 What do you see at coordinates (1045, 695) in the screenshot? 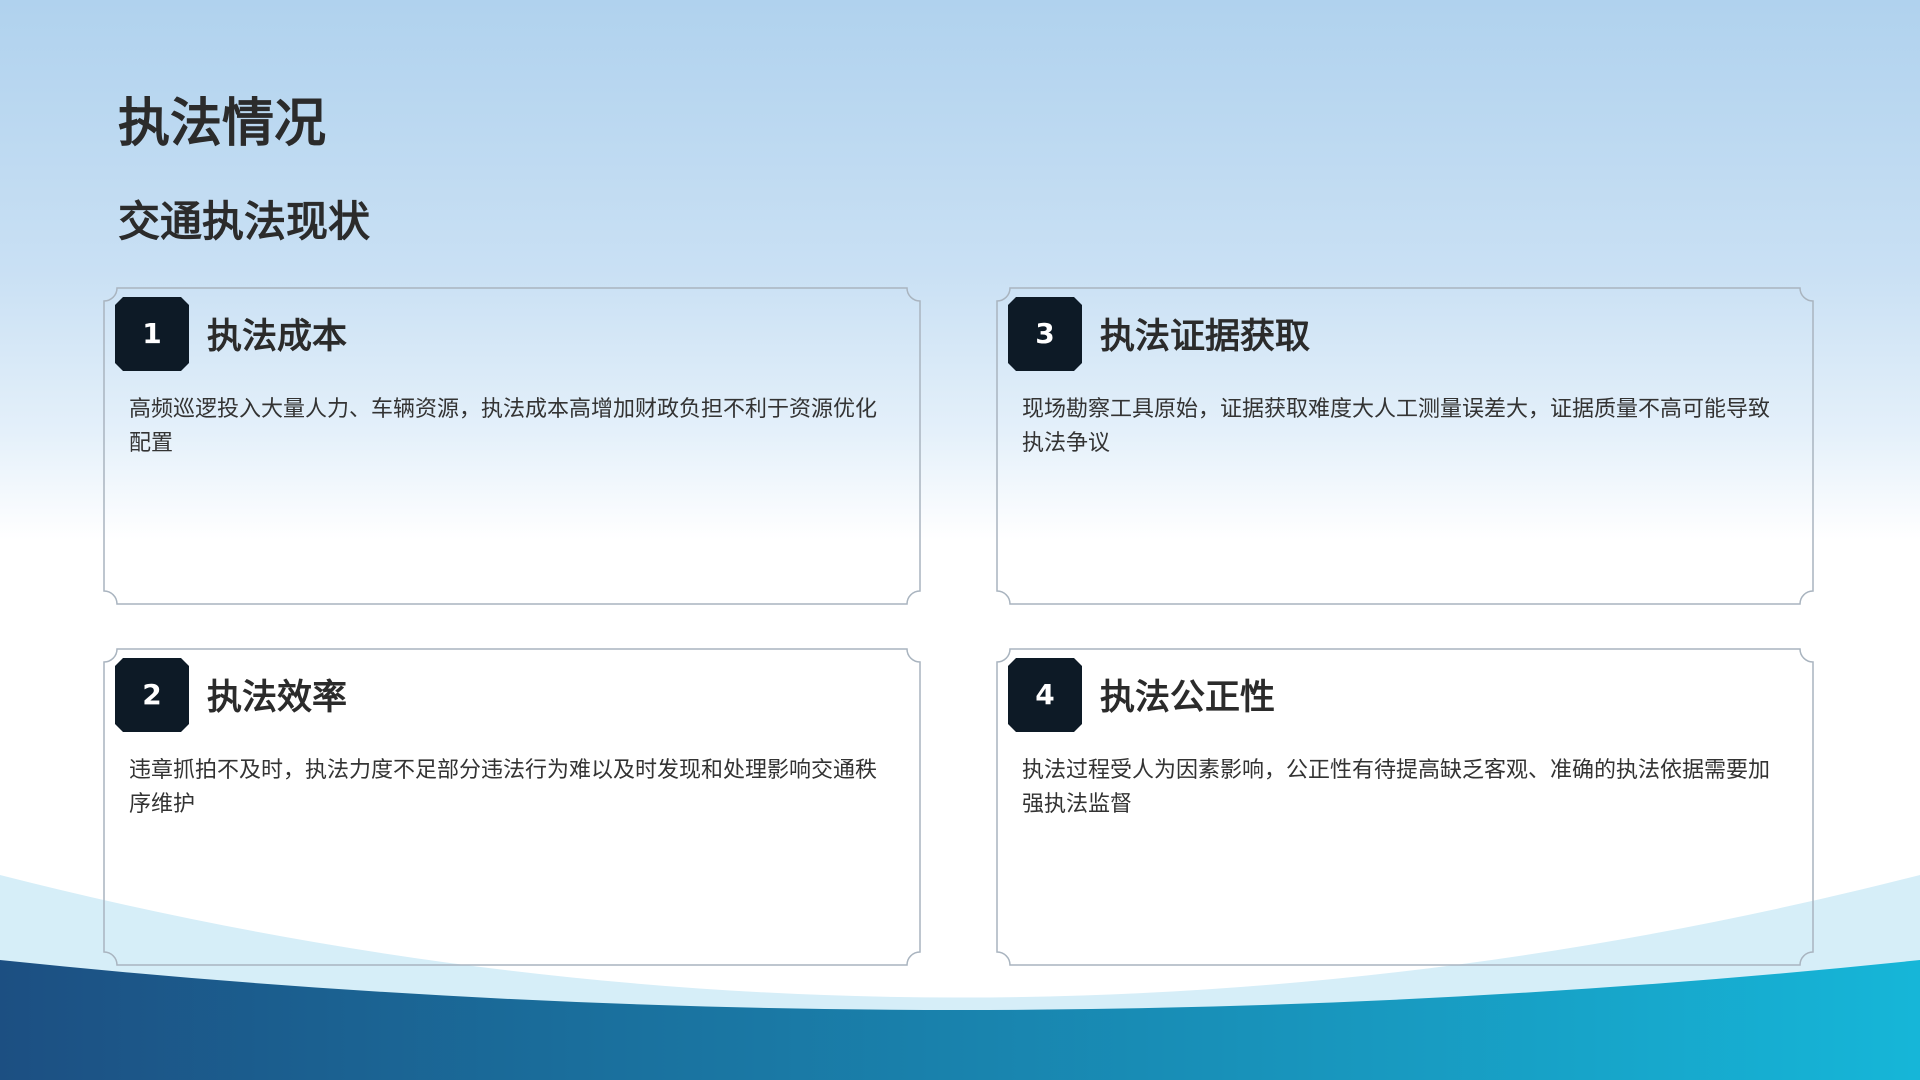
I see `card-number-badge: 4` at bounding box center [1045, 695].